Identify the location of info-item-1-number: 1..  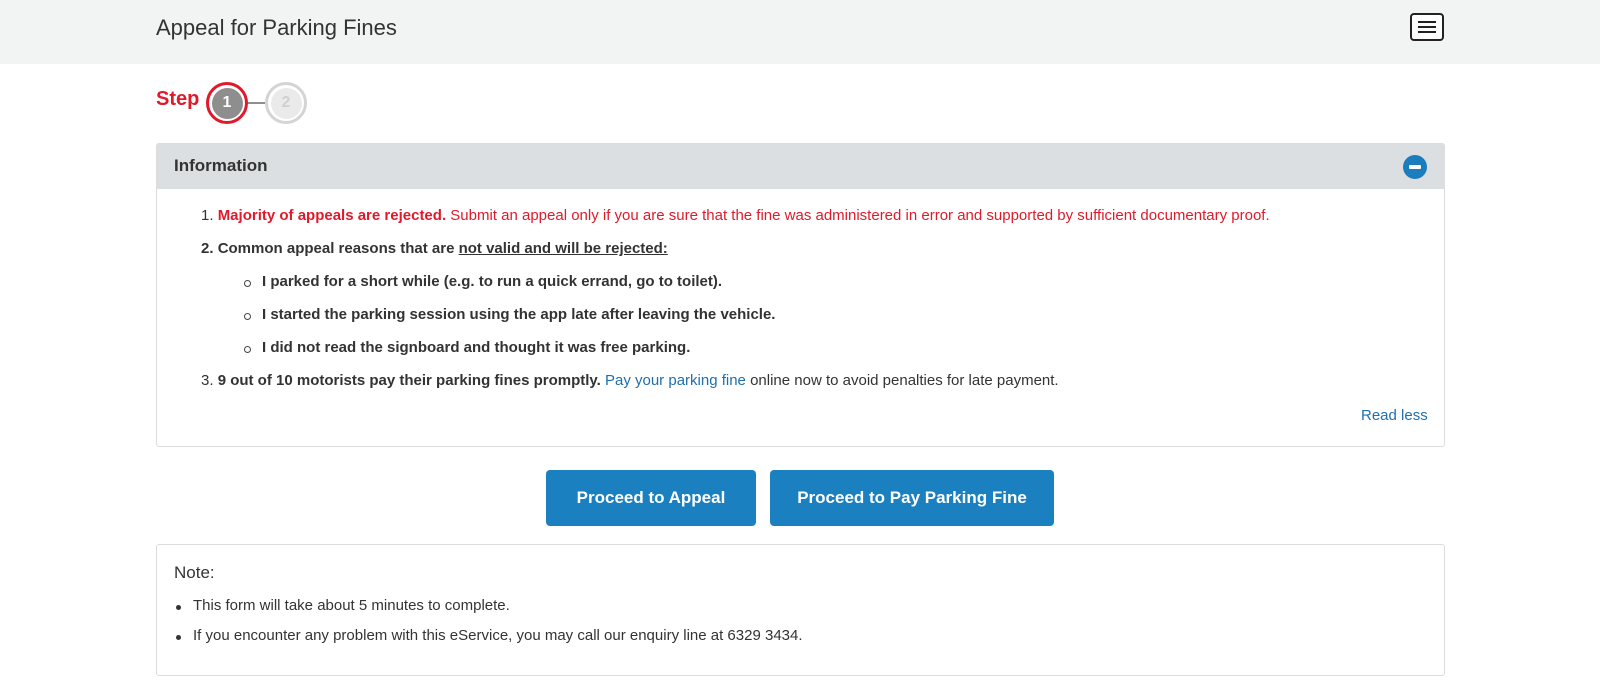
(207, 215).